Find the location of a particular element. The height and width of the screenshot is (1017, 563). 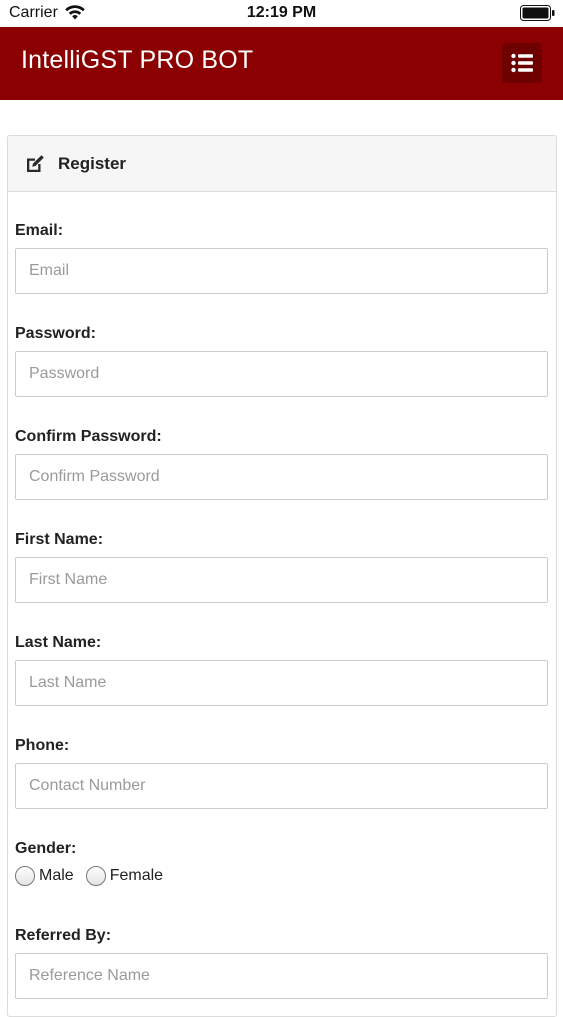

clock: 12:19 PM is located at coordinates (281, 12).